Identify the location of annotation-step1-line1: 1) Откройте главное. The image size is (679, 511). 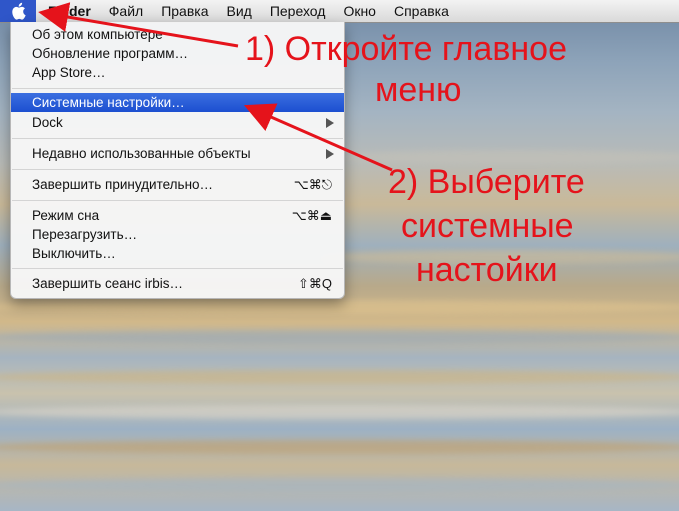
(406, 49).